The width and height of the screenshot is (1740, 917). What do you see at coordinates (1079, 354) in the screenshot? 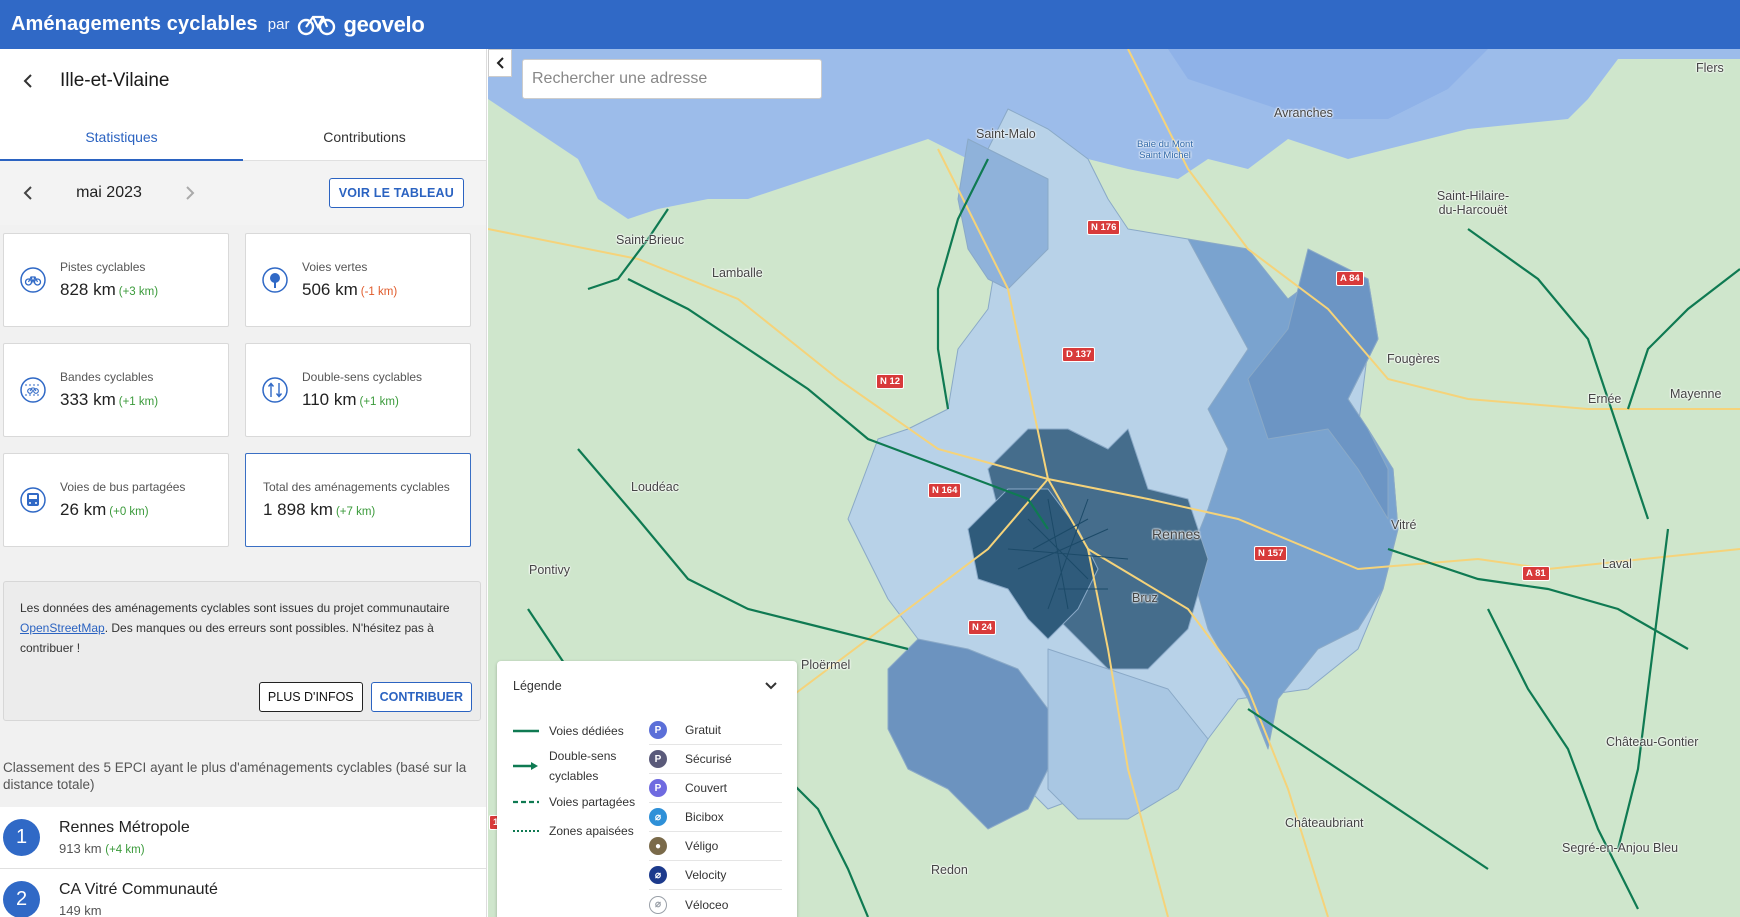
I see `road-shield: D 137` at bounding box center [1079, 354].